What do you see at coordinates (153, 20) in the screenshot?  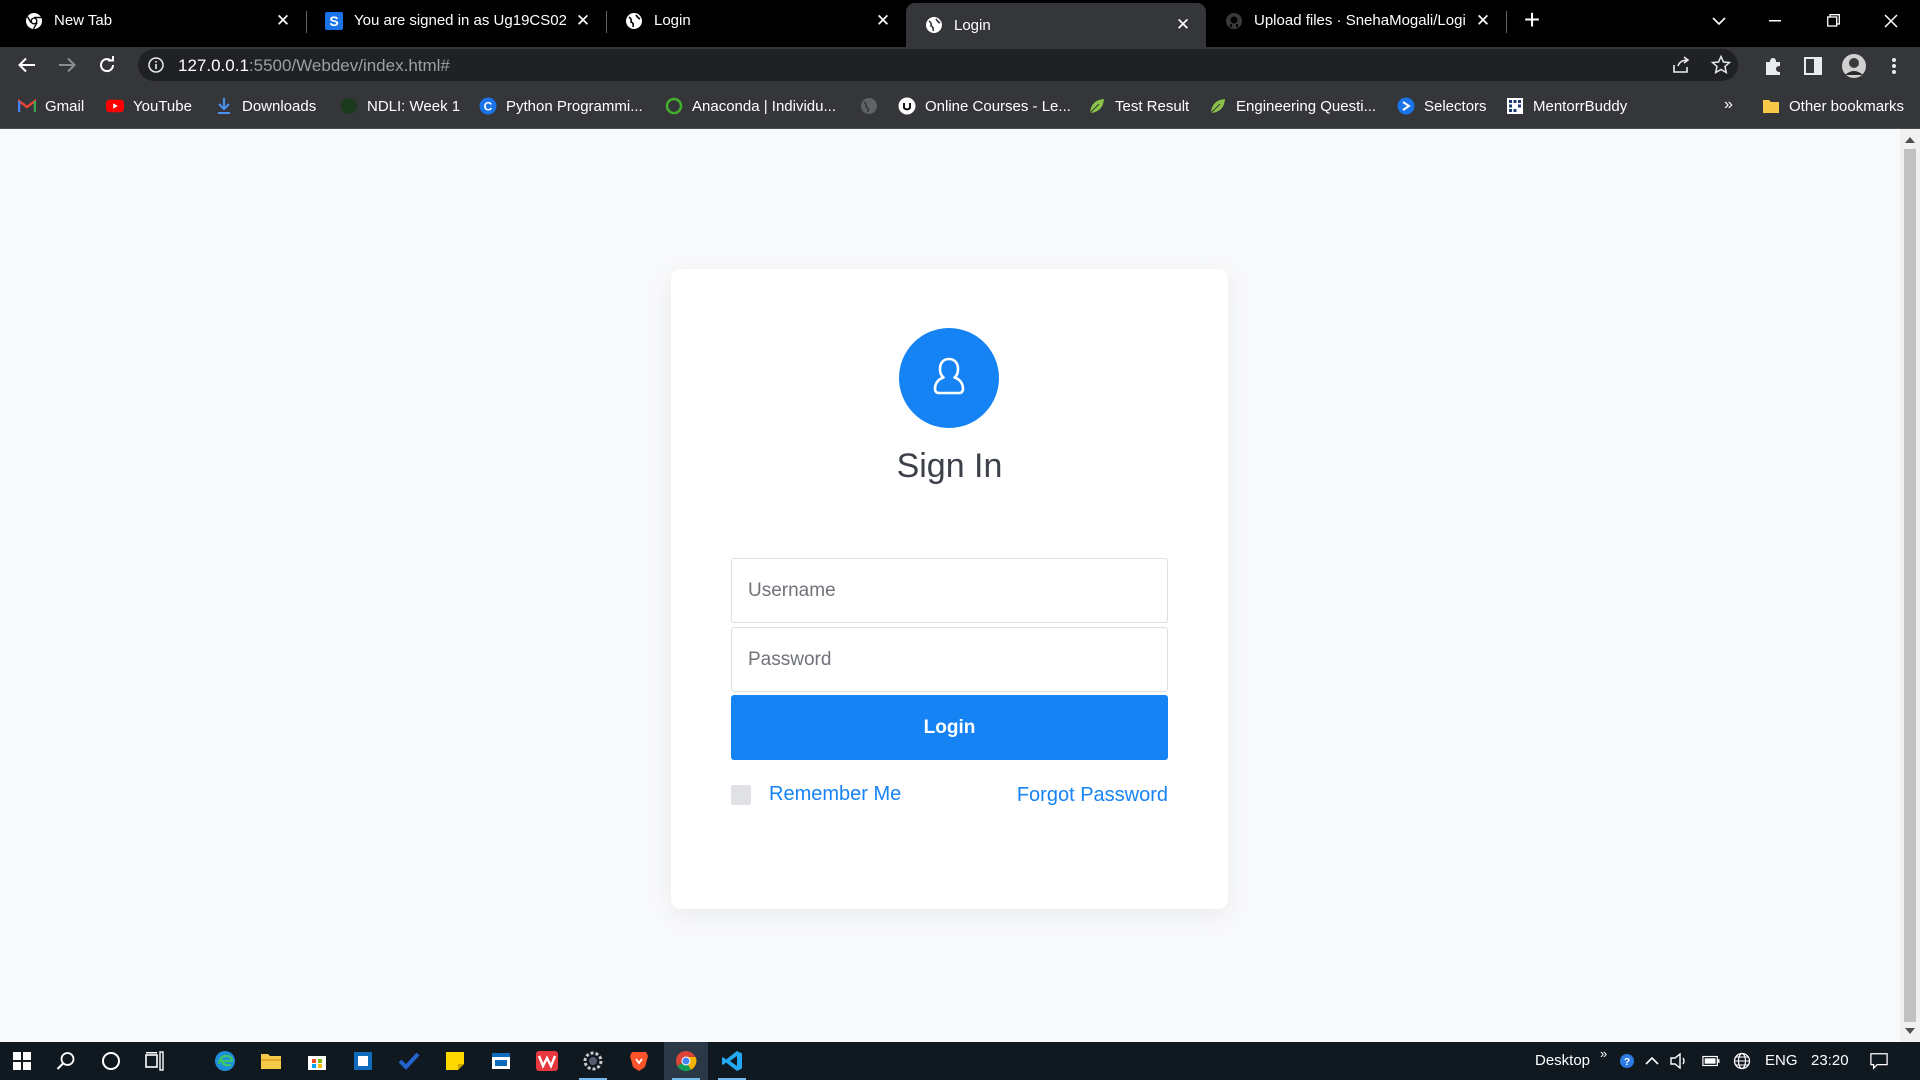 I see `tab-new-tab: New Tab ✕` at bounding box center [153, 20].